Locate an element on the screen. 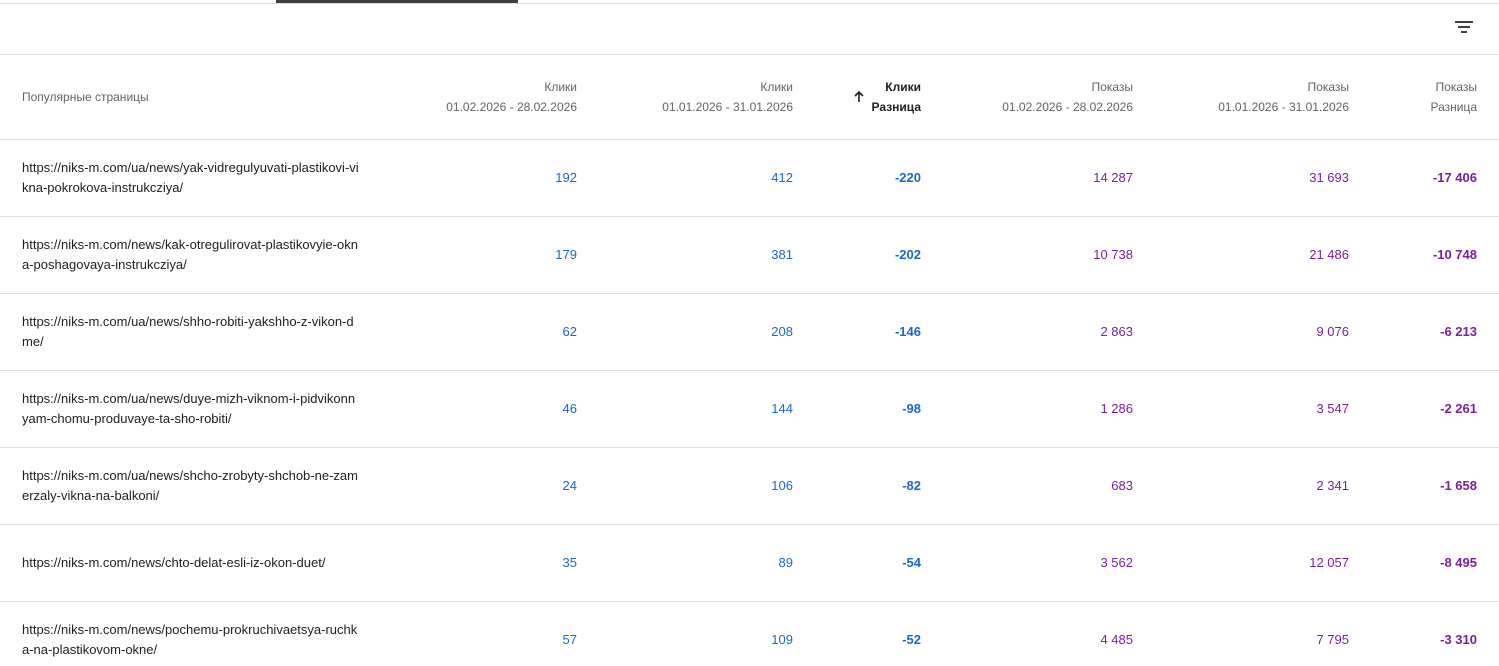 The height and width of the screenshot is (666, 1499). column-header-clicks-diff: Клики Разница is located at coordinates (857, 97).